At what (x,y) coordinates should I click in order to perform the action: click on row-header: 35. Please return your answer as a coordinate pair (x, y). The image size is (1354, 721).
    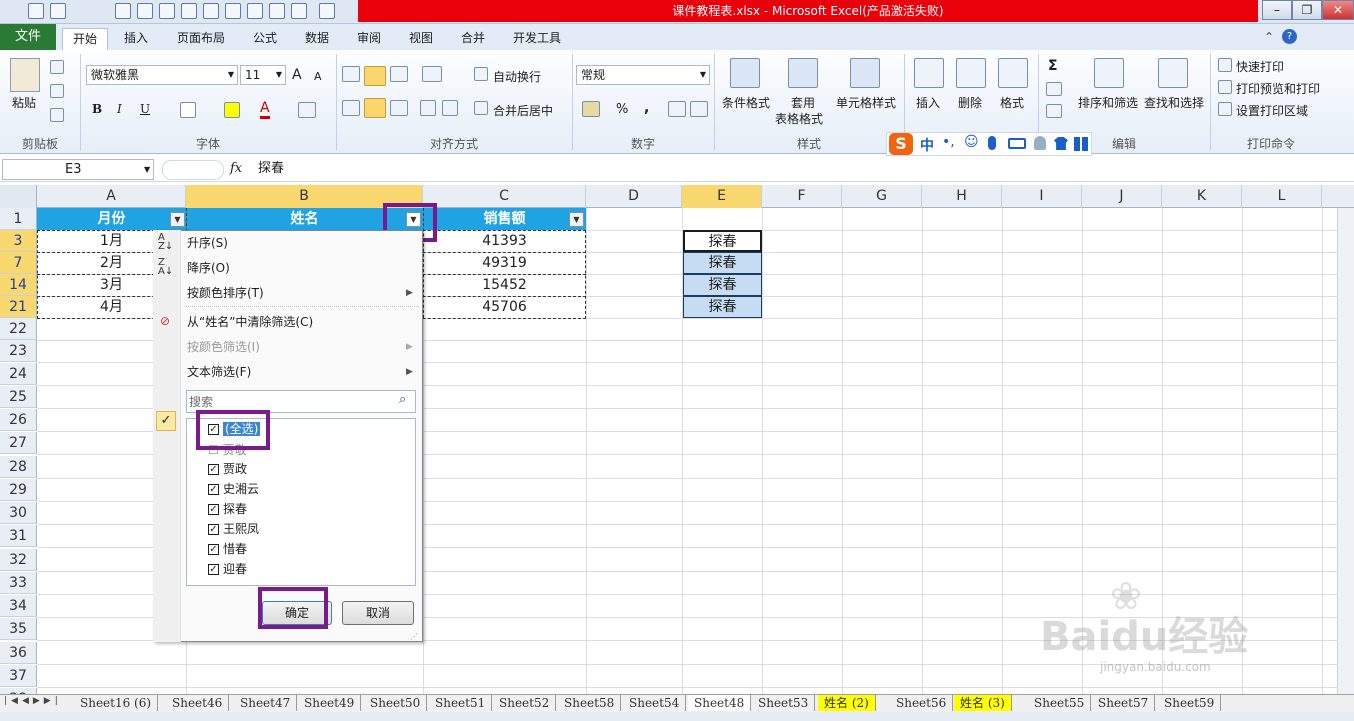
    Looking at the image, I should click on (18, 629).